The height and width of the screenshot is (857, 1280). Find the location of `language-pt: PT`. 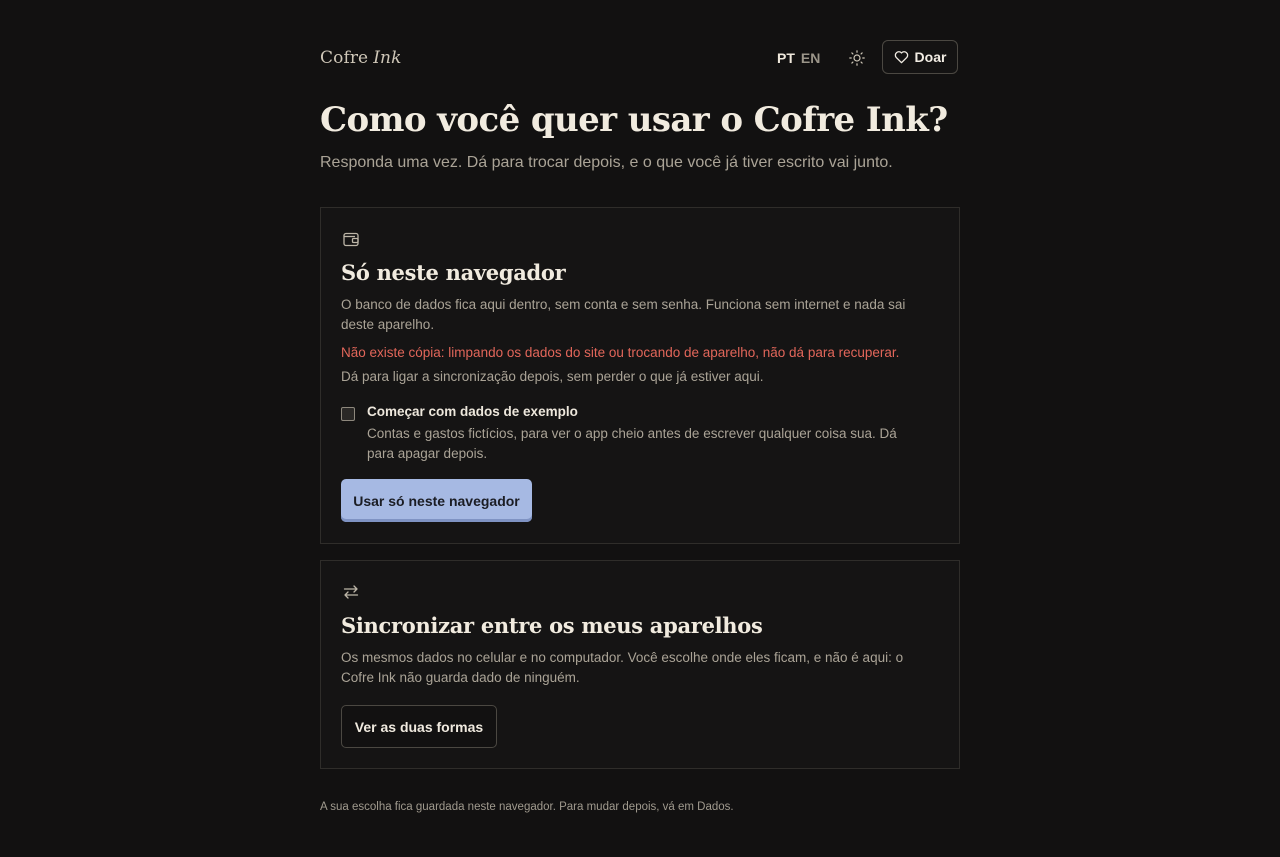

language-pt: PT is located at coordinates (786, 58).